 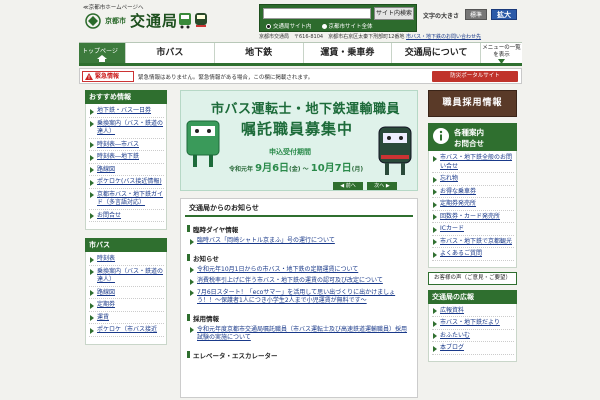 I want to click on list-item: 運賃, so click(x=126, y=319).